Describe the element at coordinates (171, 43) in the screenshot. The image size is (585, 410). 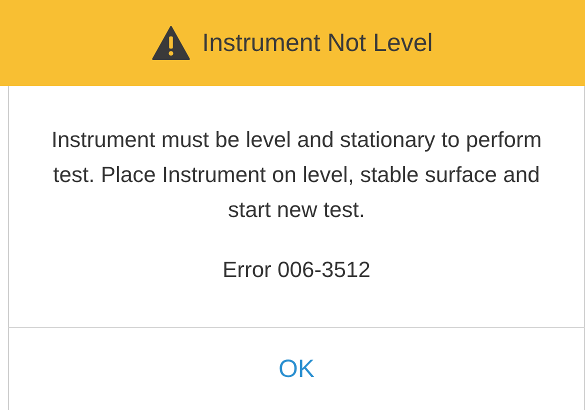
I see `warning-icon` at that location.